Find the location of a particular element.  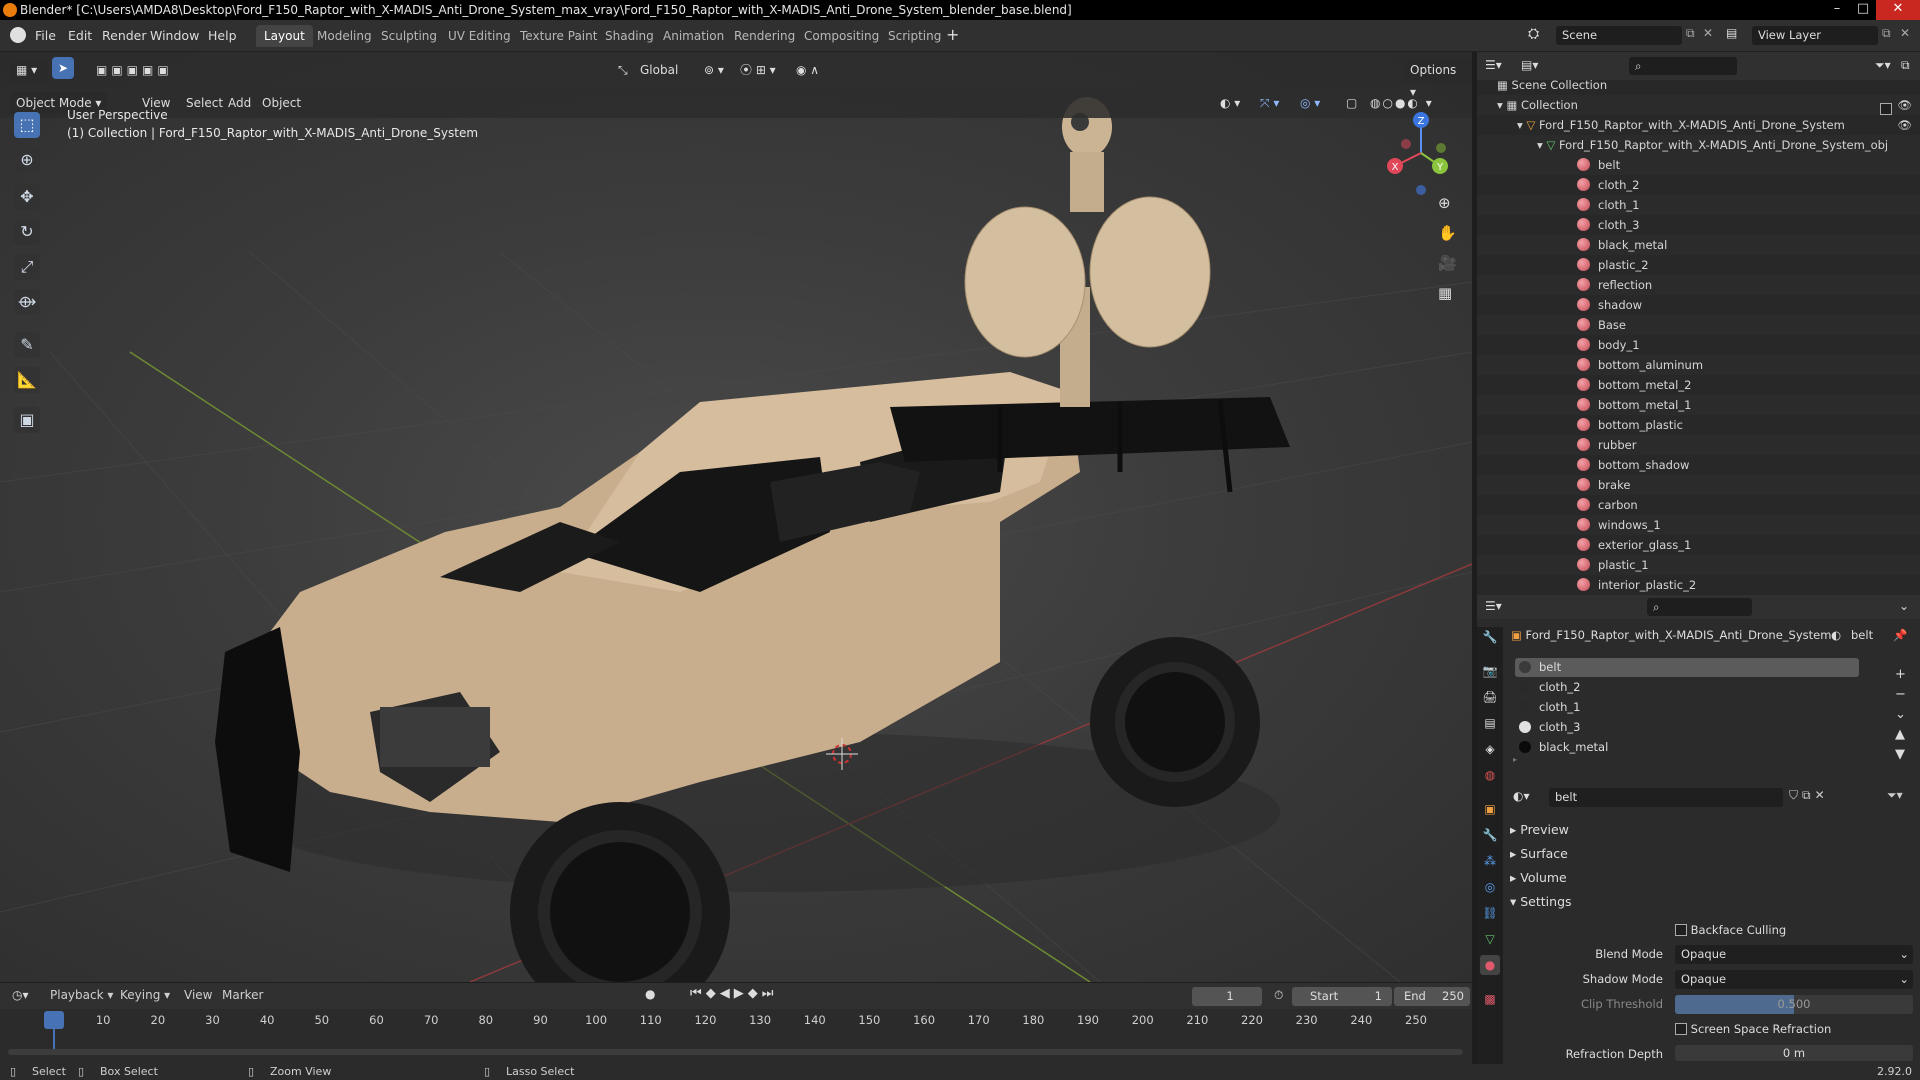

tree-material-4: black_metal is located at coordinates (1698, 245).